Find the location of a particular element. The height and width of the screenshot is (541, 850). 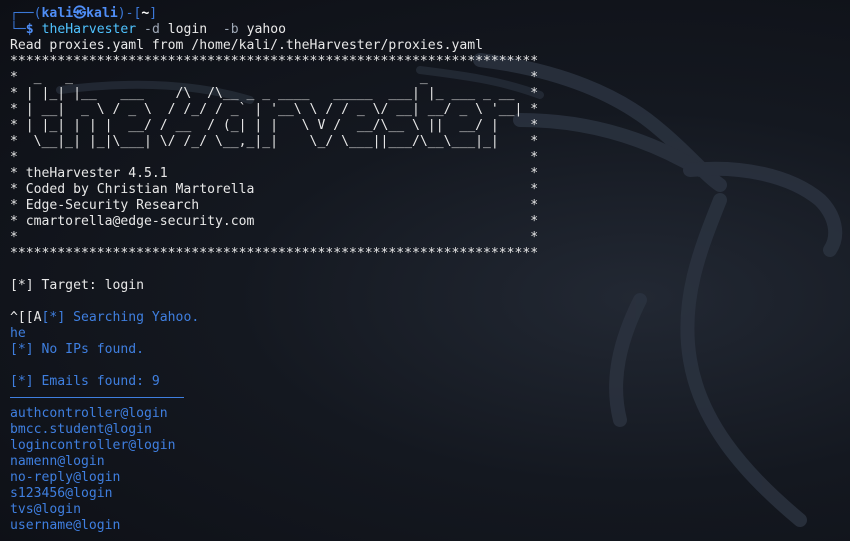

prompt-line-2: └─$ theHarvester -d login -b yahoo is located at coordinates (430, 30).